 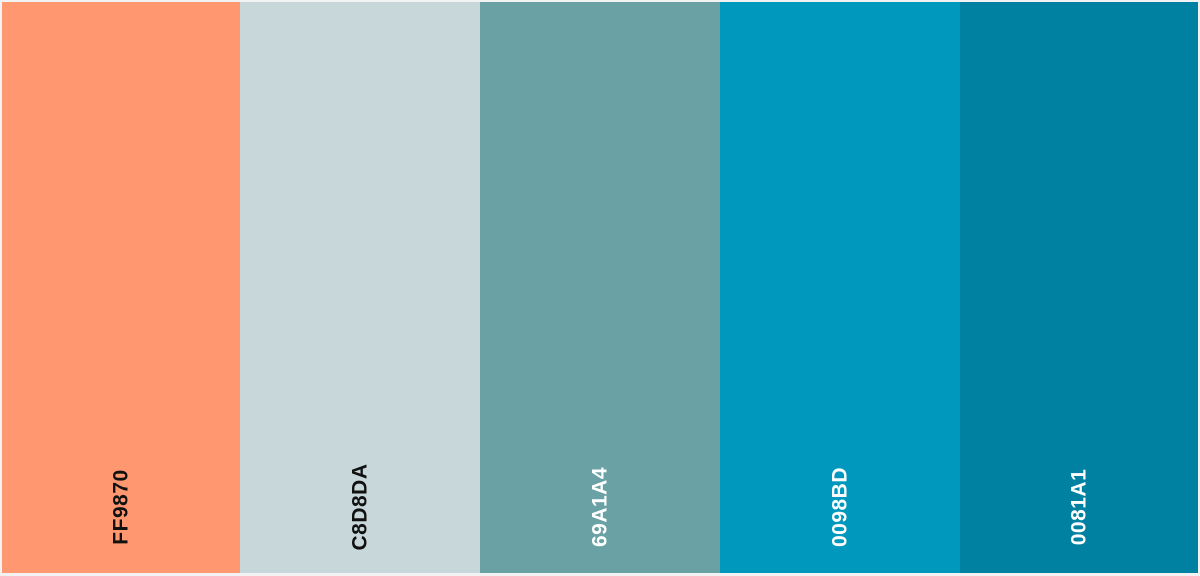 I want to click on swatch-hex-label: 0081A1, so click(x=1079, y=507).